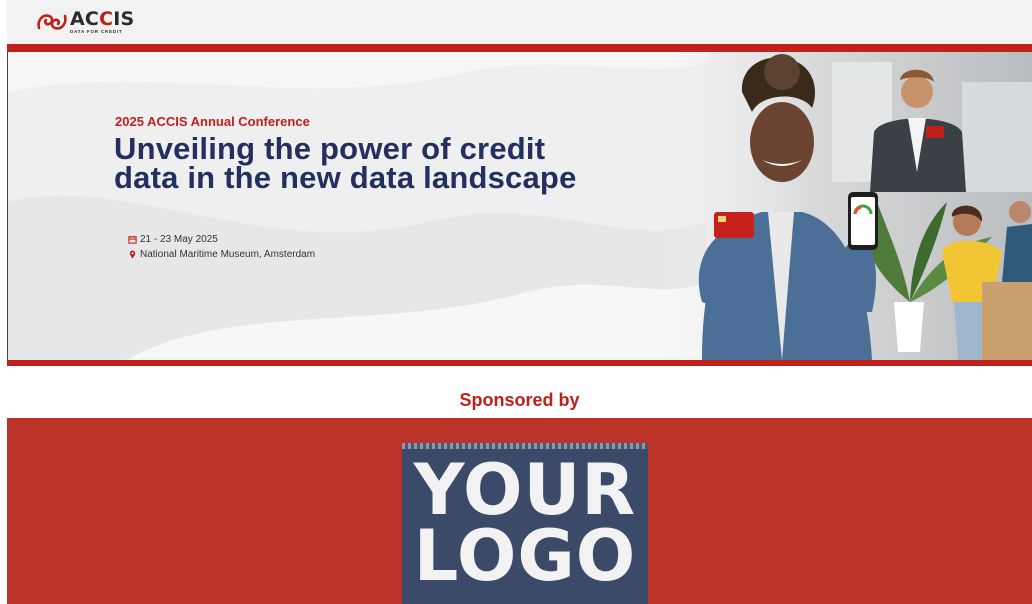 The width and height of the screenshot is (1032, 604). Describe the element at coordinates (519, 22) in the screenshot. I see `site-header: ACCIS DATA FOR CREDIT` at that location.